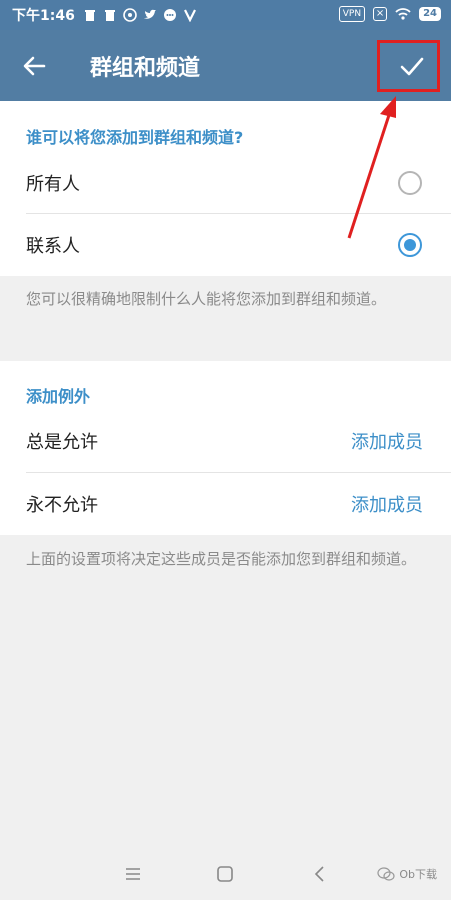 The height and width of the screenshot is (900, 451). Describe the element at coordinates (387, 504) in the screenshot. I see `never-allow-add-members-link: 添加成员` at that location.